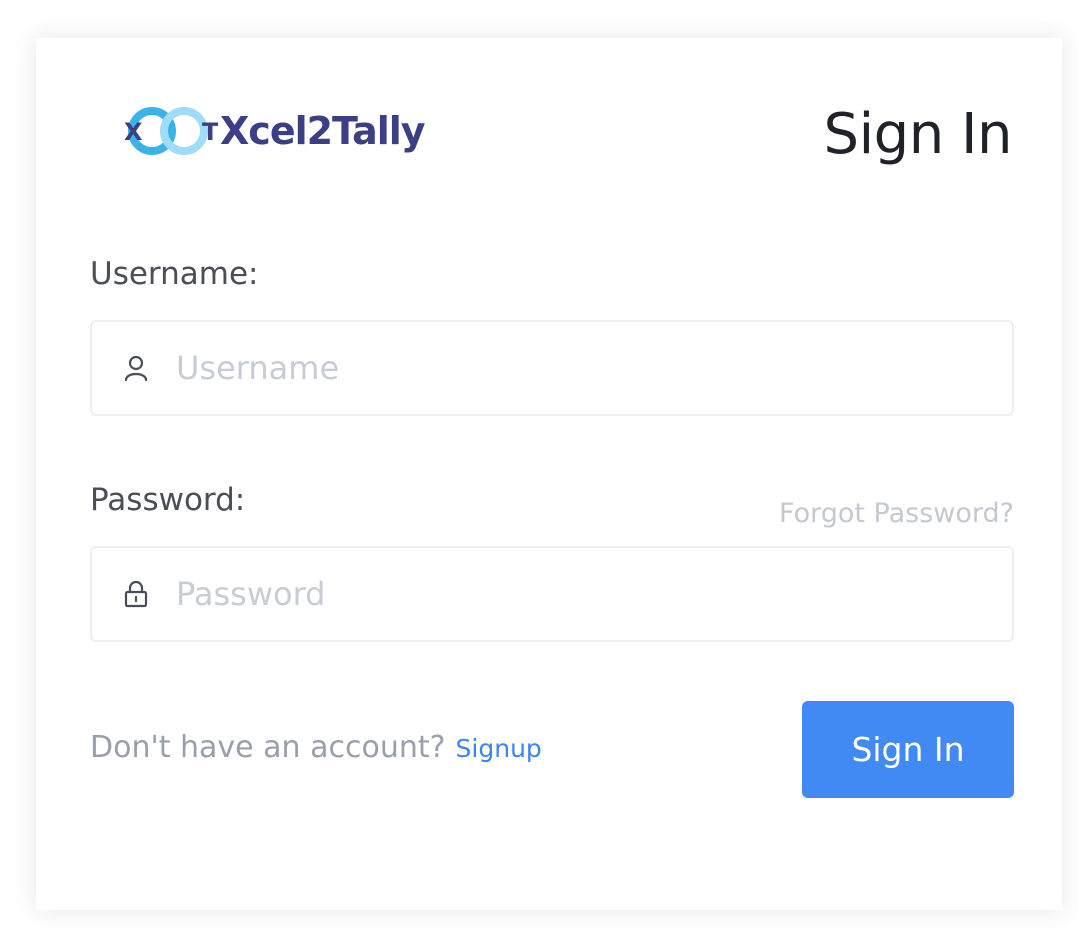  I want to click on username-field-container, so click(552, 368).